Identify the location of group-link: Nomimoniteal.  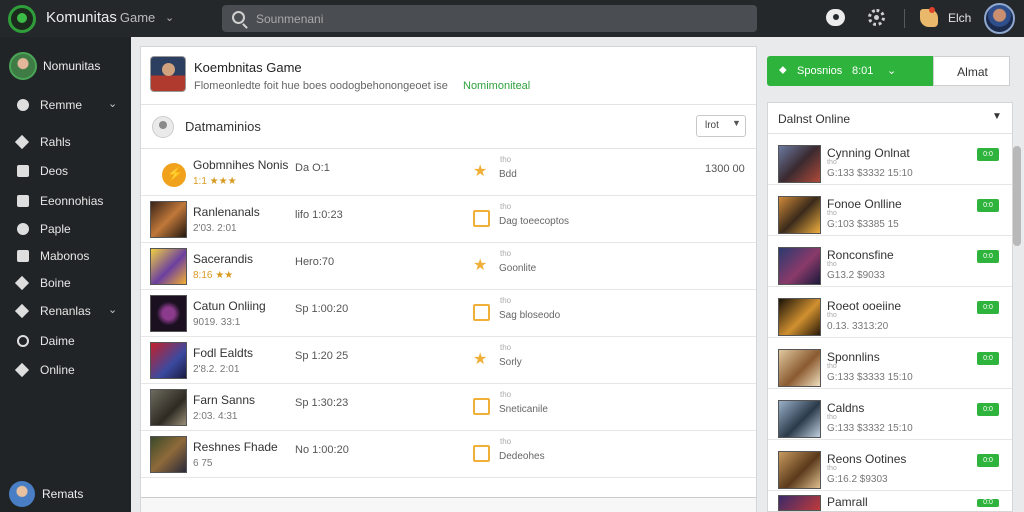
(496, 86).